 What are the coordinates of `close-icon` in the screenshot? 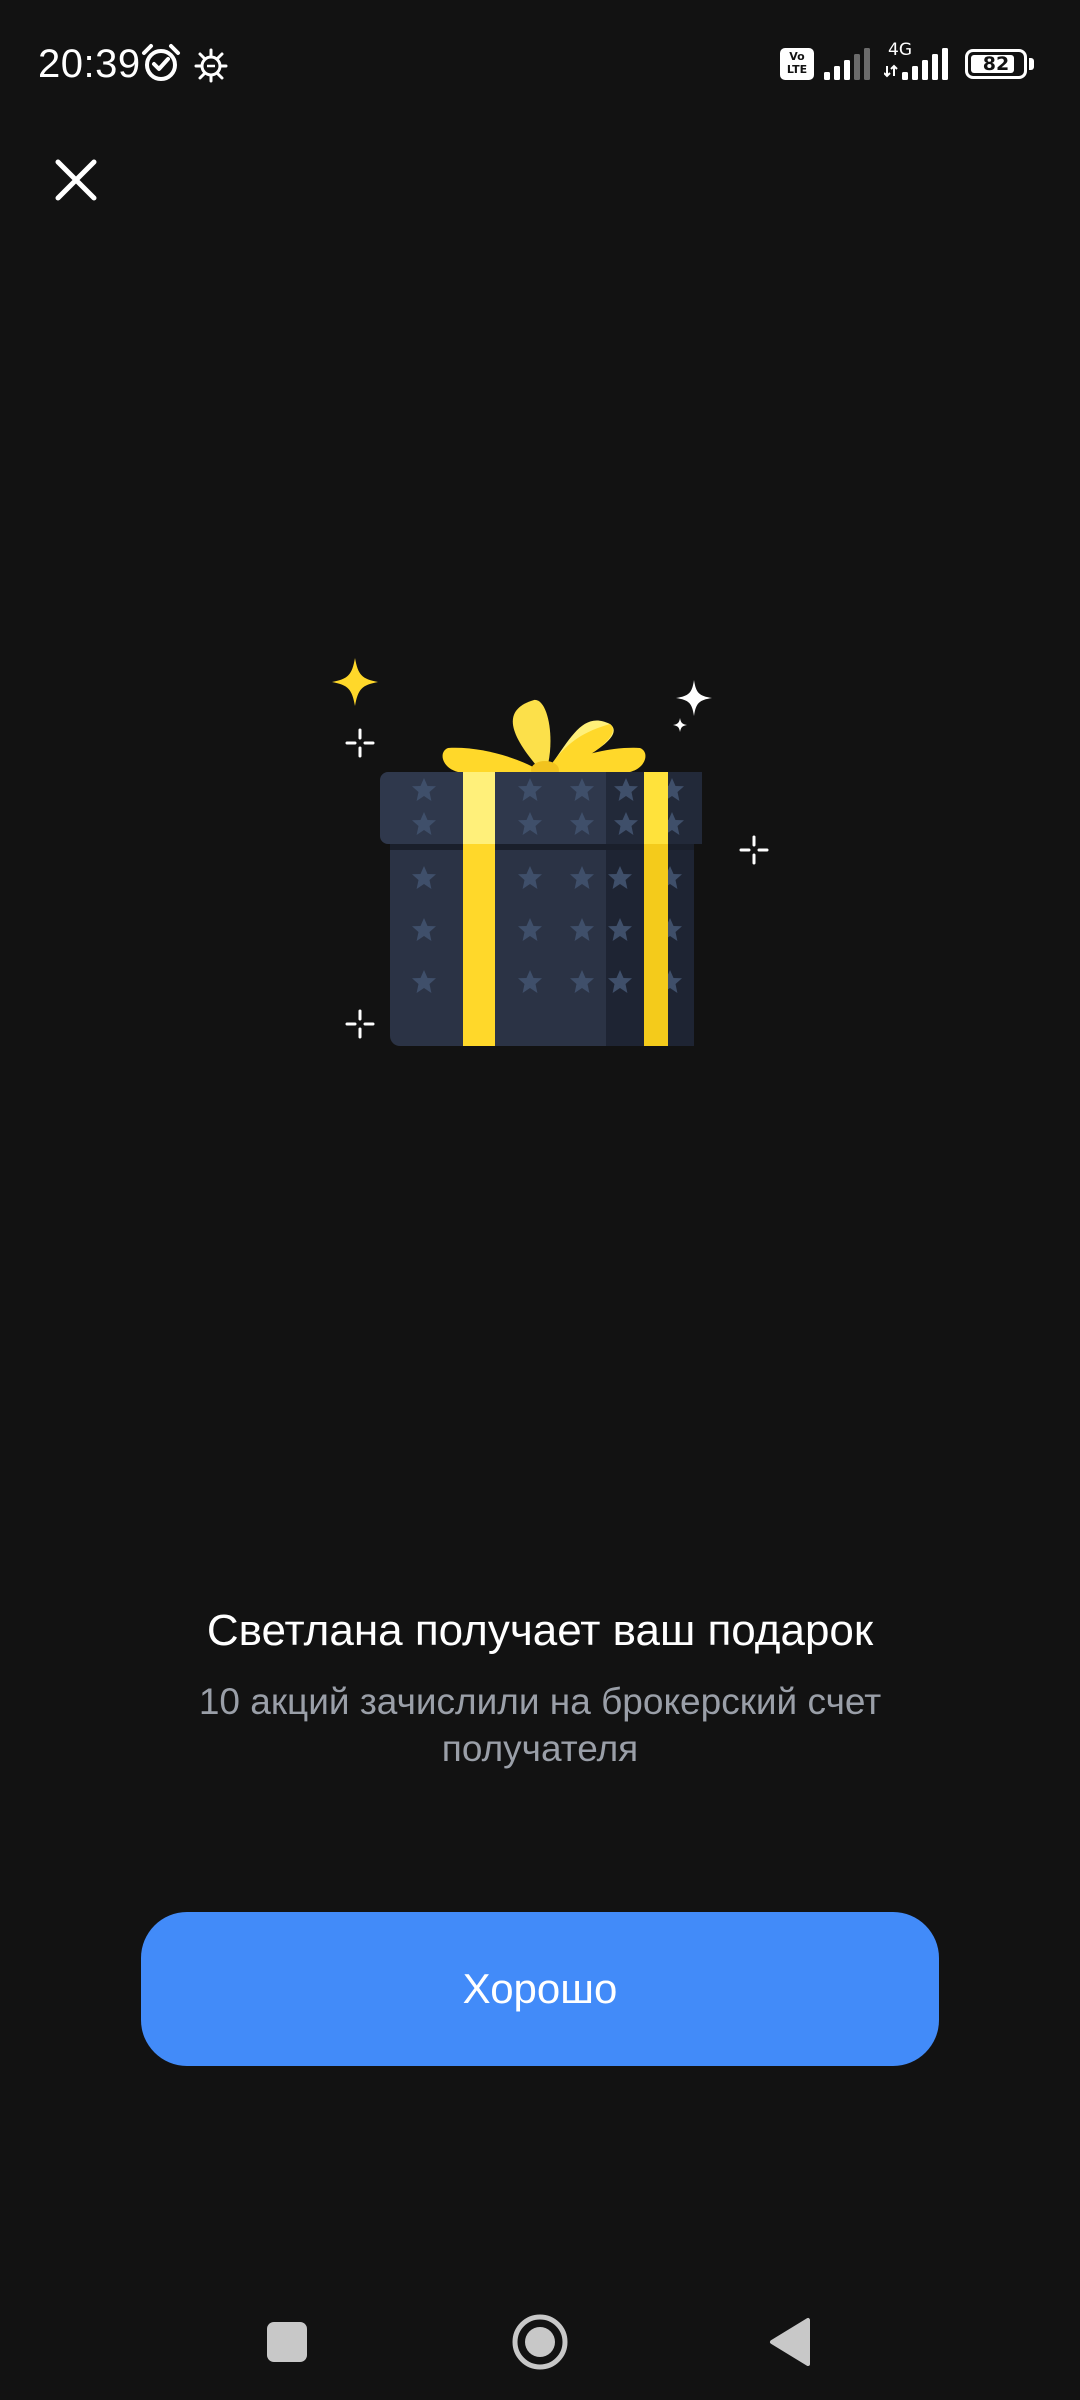 It's located at (76, 180).